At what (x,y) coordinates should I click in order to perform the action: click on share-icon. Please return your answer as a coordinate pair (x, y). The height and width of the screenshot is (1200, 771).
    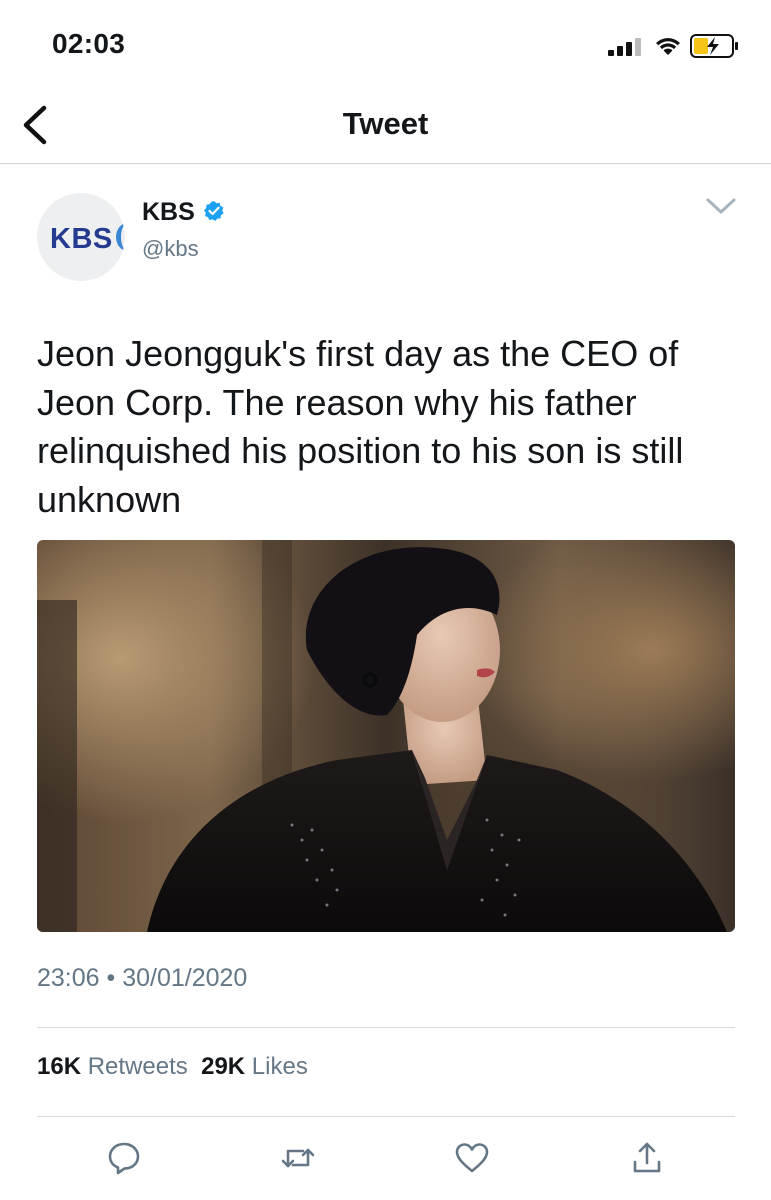
    Looking at the image, I should click on (647, 1158).